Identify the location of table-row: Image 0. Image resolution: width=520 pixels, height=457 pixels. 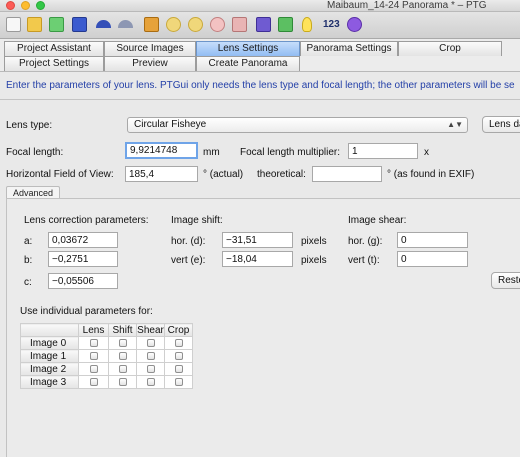
(106, 343).